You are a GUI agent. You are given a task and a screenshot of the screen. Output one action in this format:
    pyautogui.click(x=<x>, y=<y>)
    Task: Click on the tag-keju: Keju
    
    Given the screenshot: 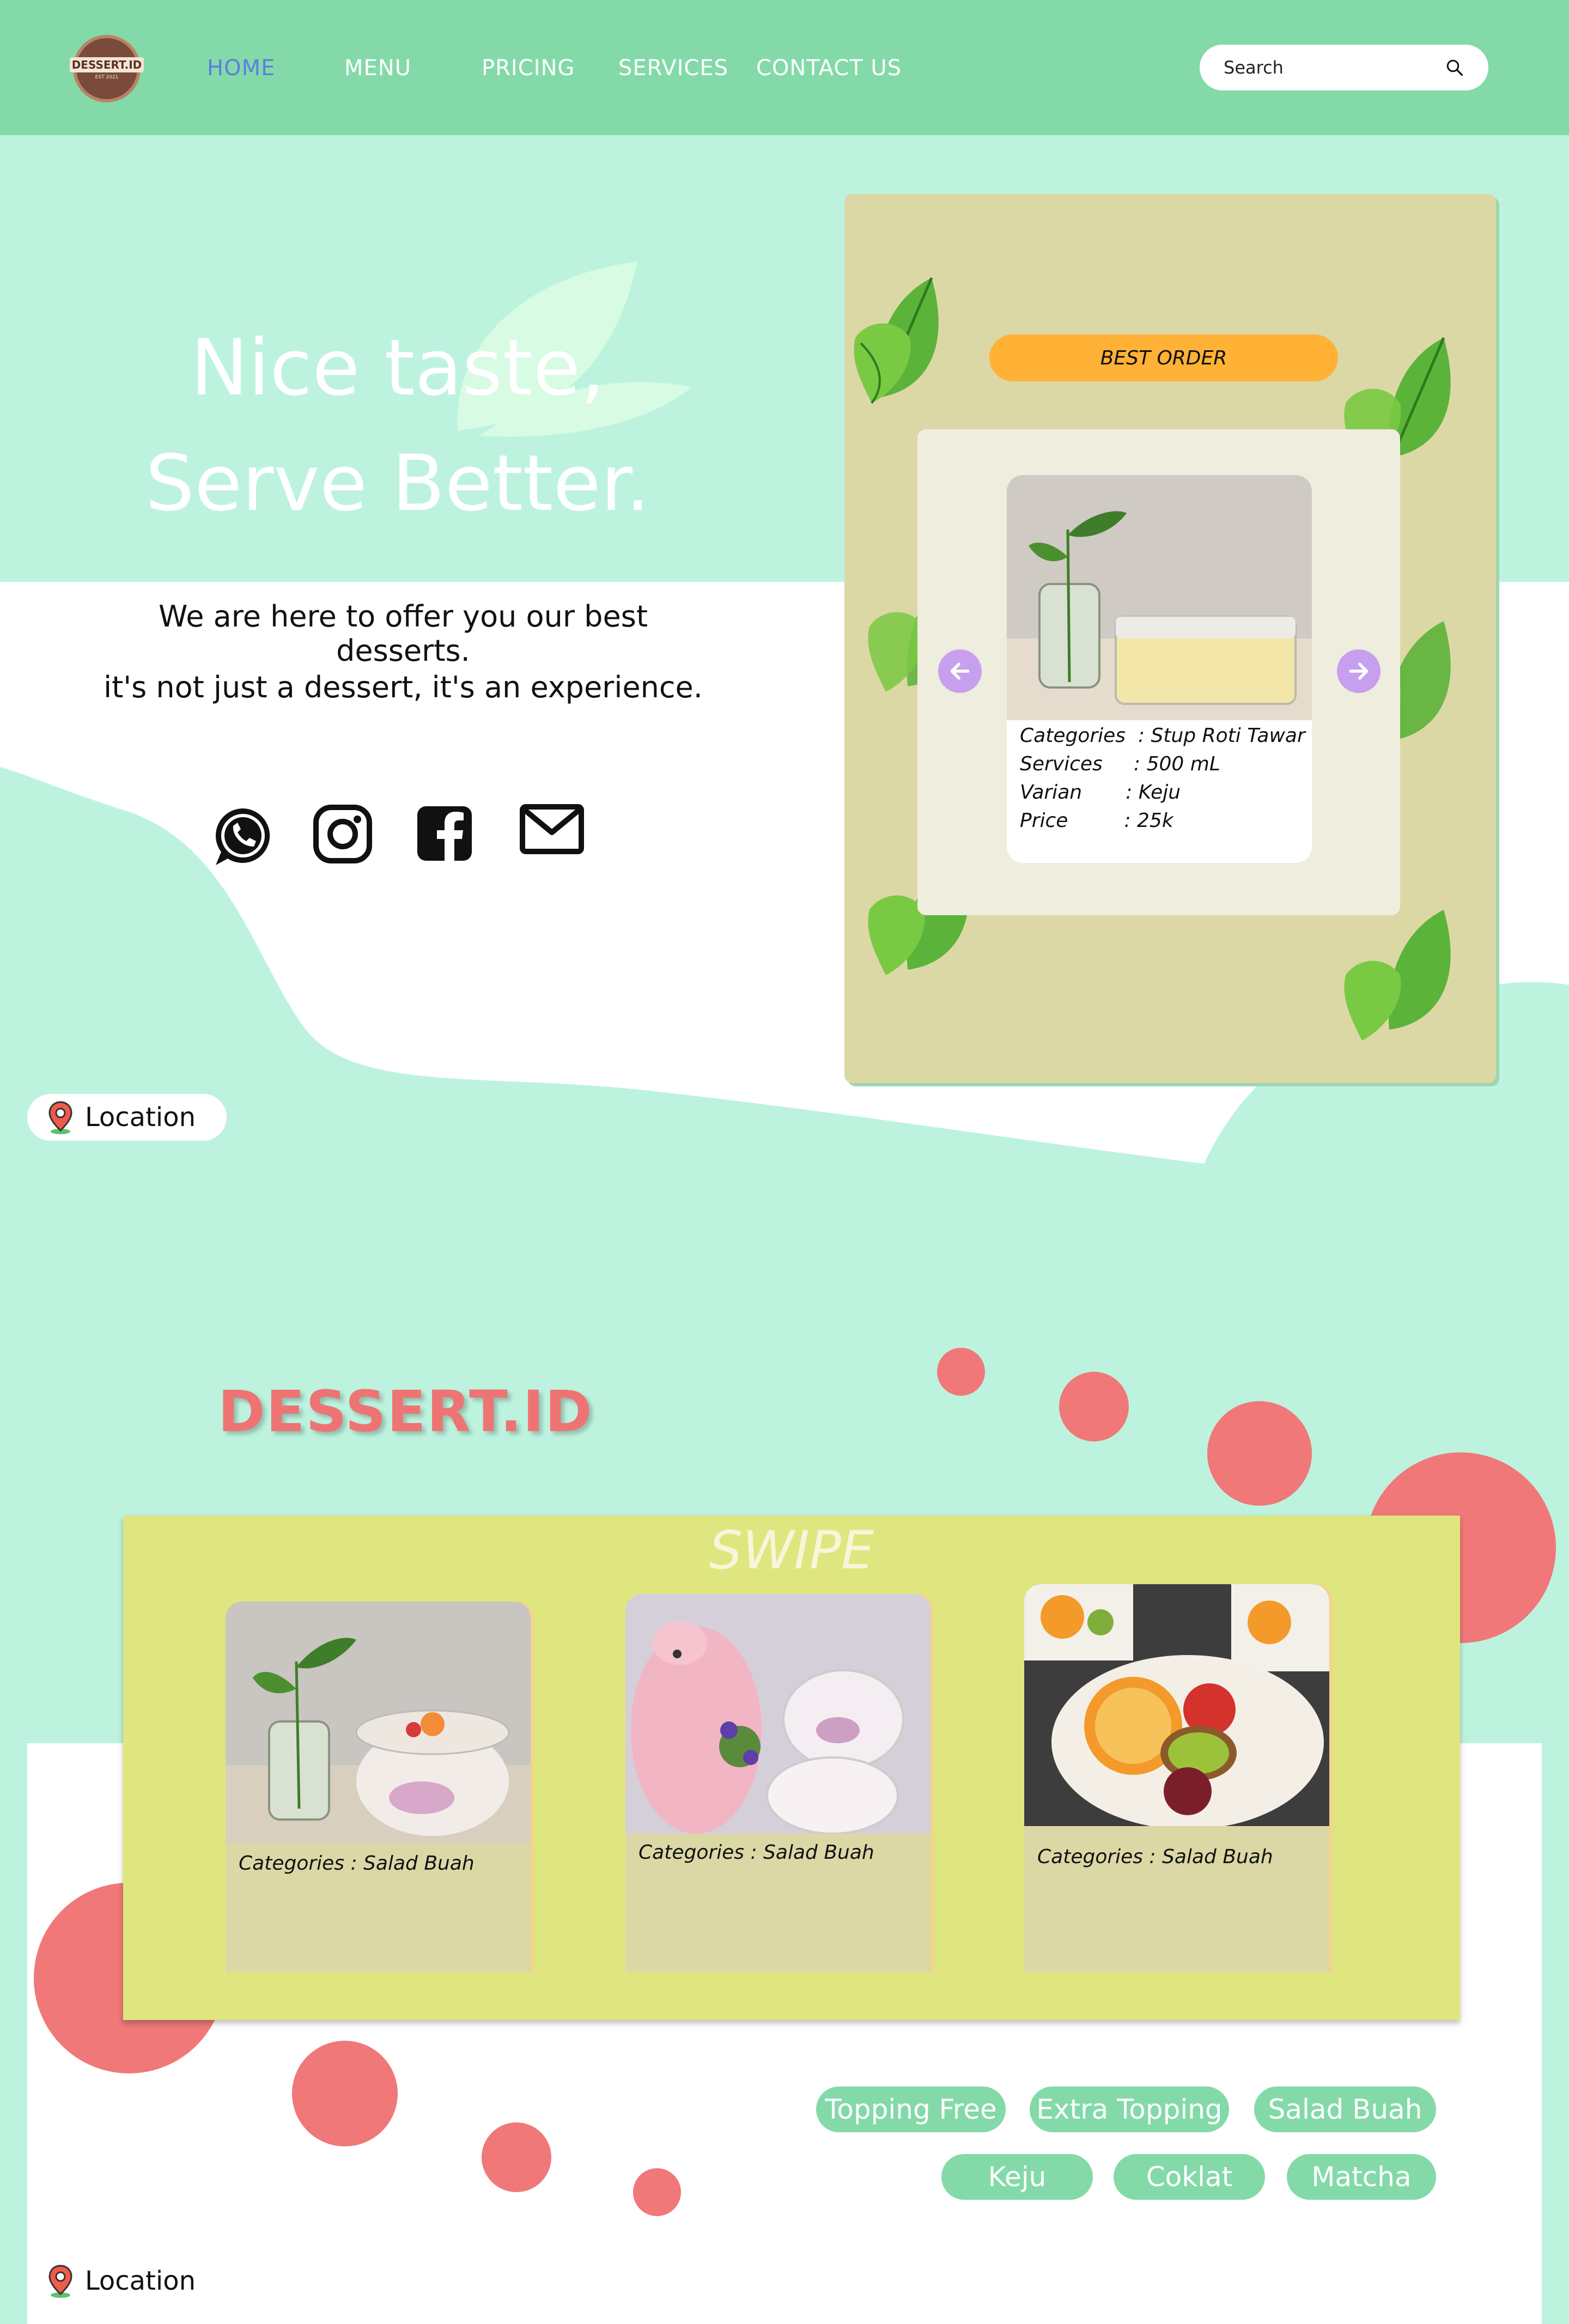 What is the action you would take?
    pyautogui.click(x=1017, y=2177)
    